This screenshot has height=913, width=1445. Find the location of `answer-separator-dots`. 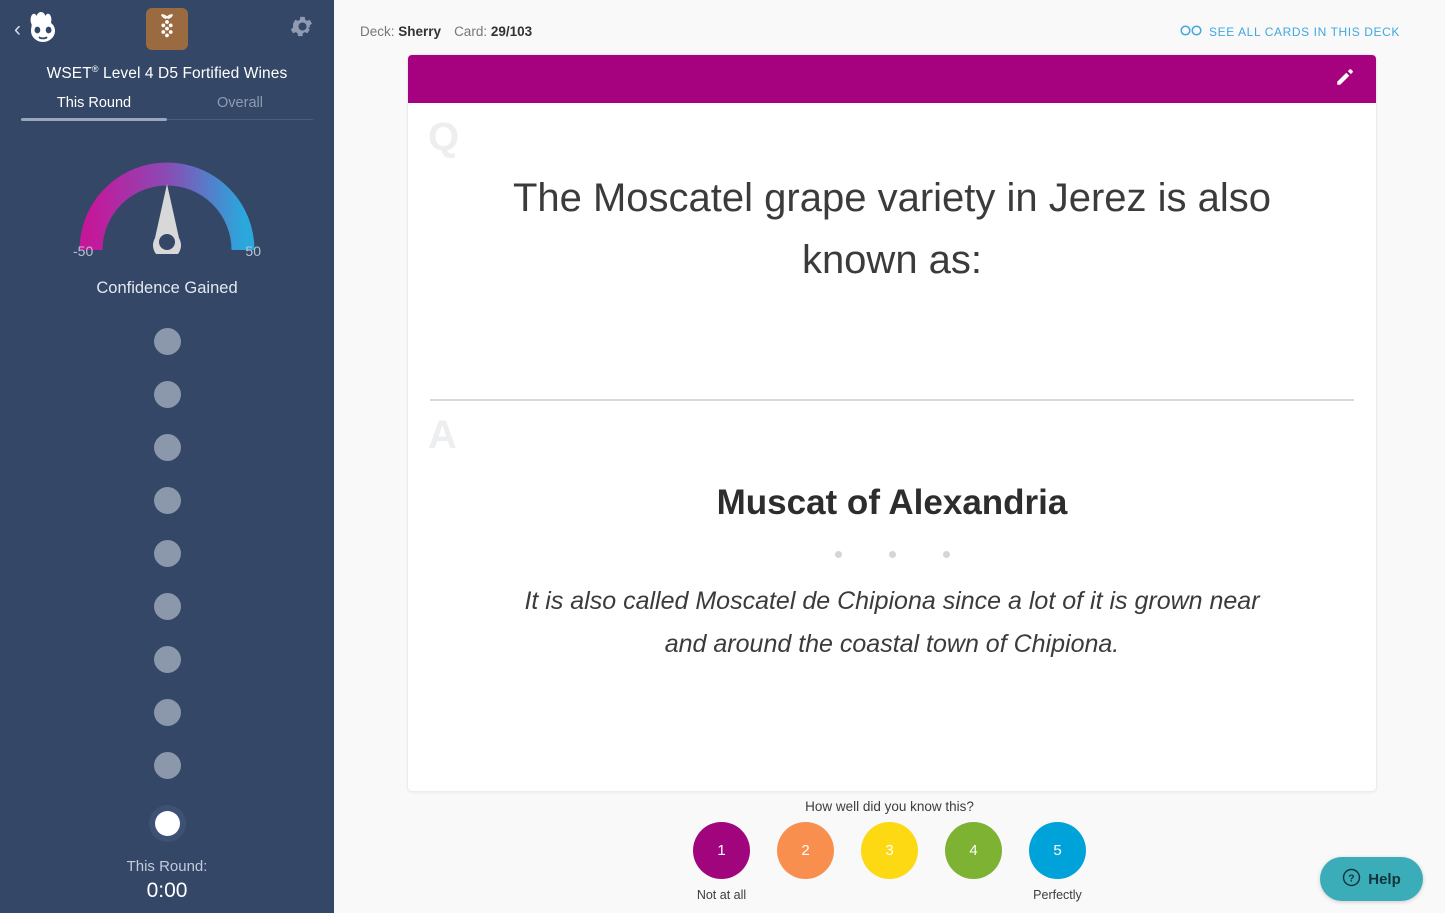

answer-separator-dots is located at coordinates (892, 554).